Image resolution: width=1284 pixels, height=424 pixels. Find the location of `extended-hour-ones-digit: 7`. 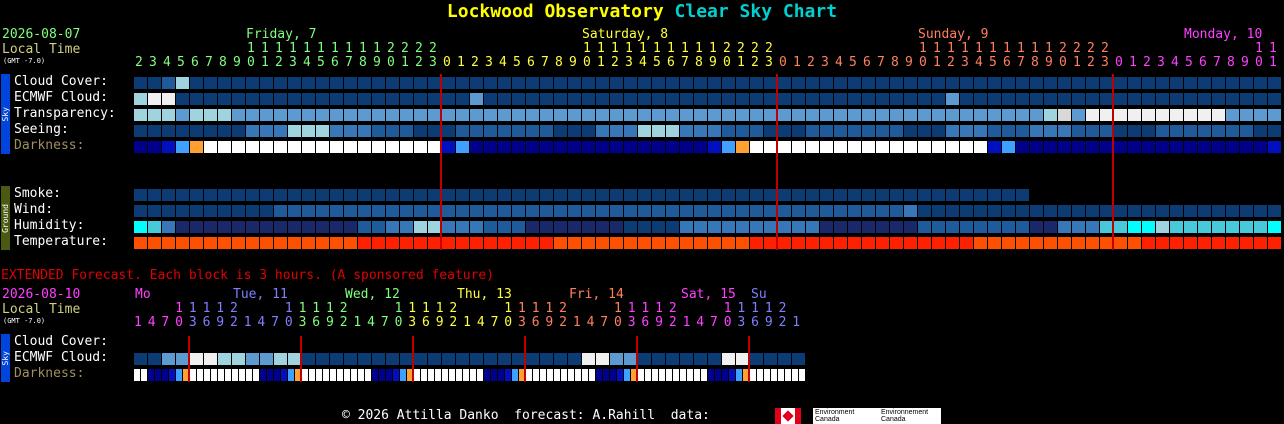

extended-hour-ones-digit: 7 is located at coordinates (714, 322).